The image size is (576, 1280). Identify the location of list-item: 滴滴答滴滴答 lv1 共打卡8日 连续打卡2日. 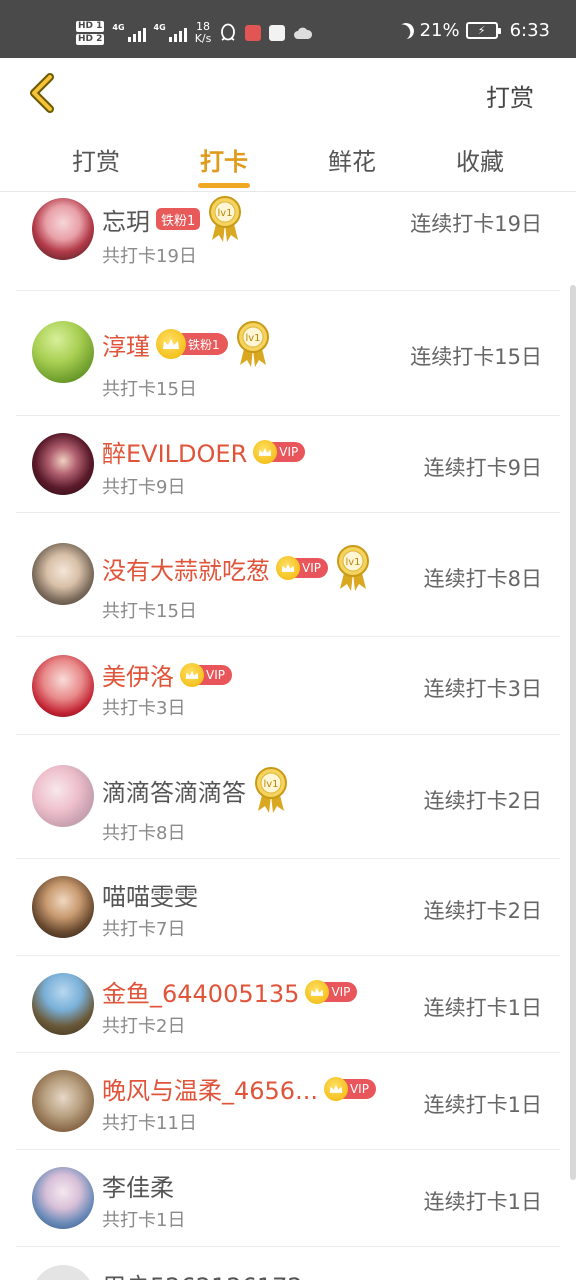
(288, 797).